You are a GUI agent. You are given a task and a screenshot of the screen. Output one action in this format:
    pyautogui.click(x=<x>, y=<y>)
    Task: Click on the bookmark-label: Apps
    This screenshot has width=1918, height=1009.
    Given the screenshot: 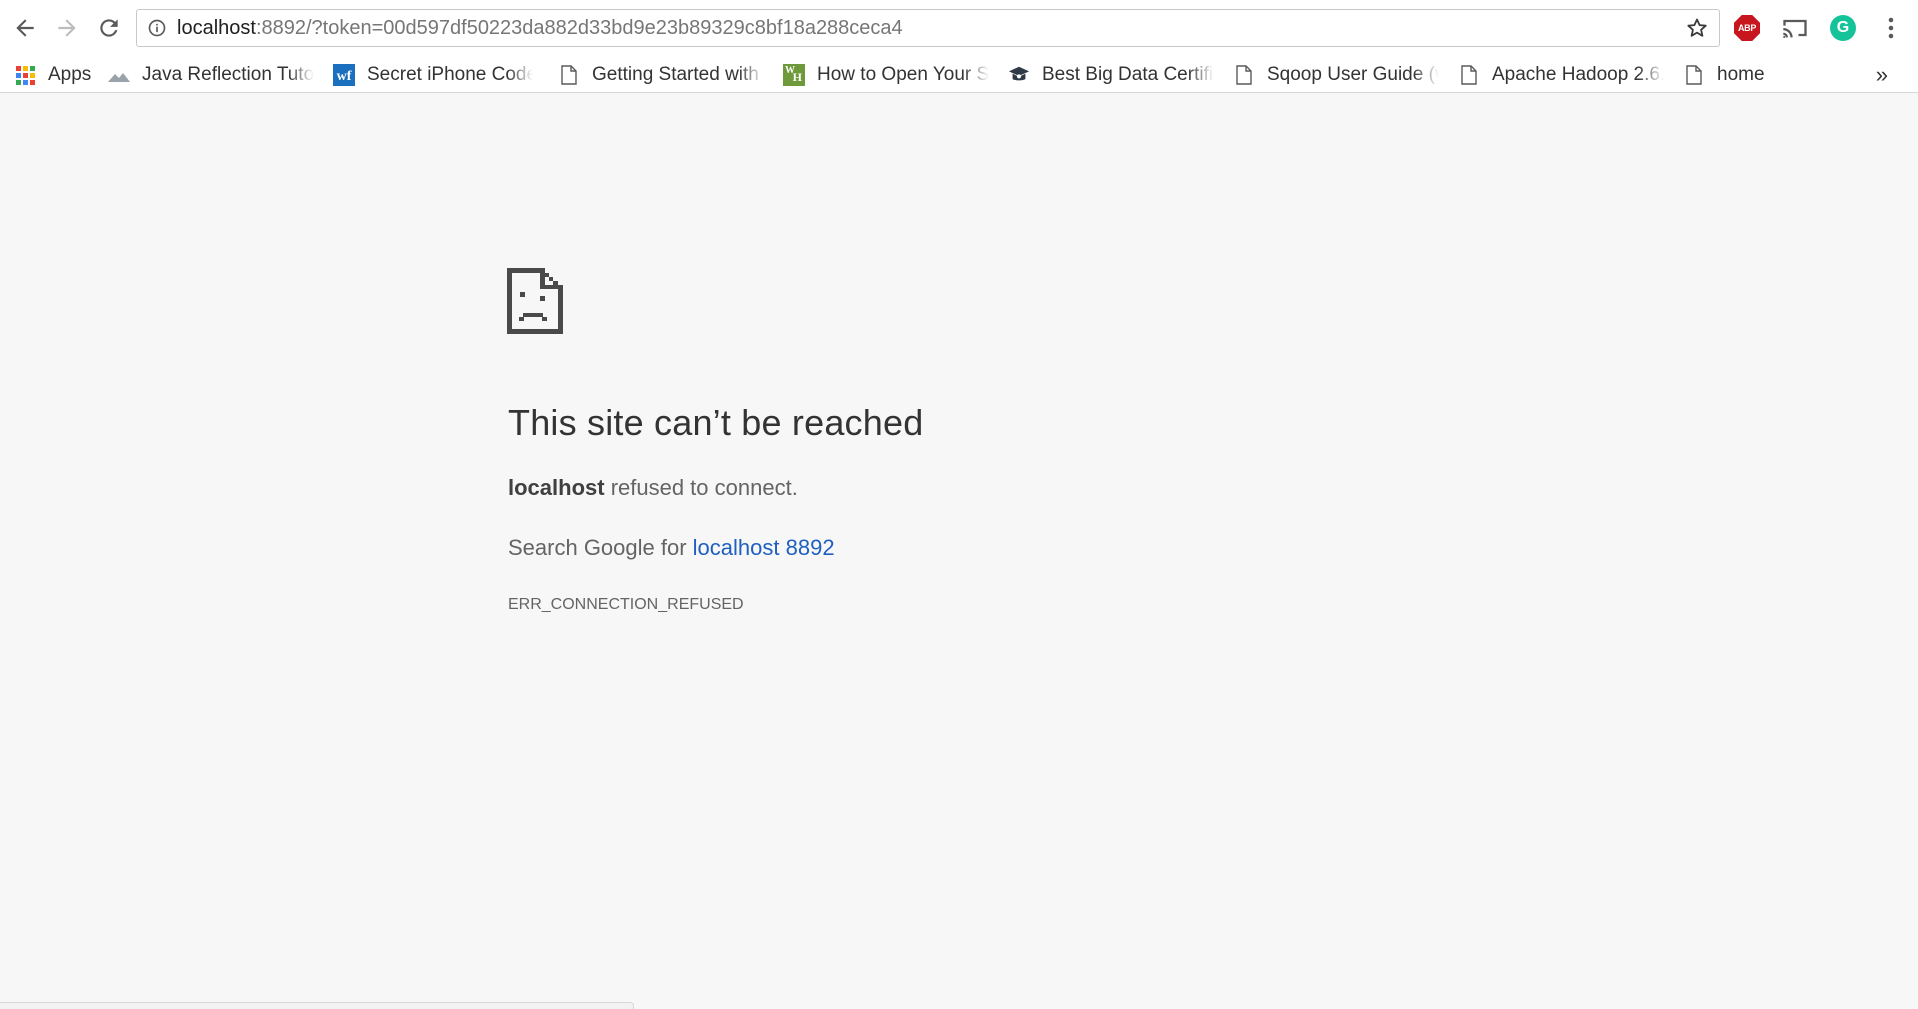 What is the action you would take?
    pyautogui.click(x=70, y=74)
    